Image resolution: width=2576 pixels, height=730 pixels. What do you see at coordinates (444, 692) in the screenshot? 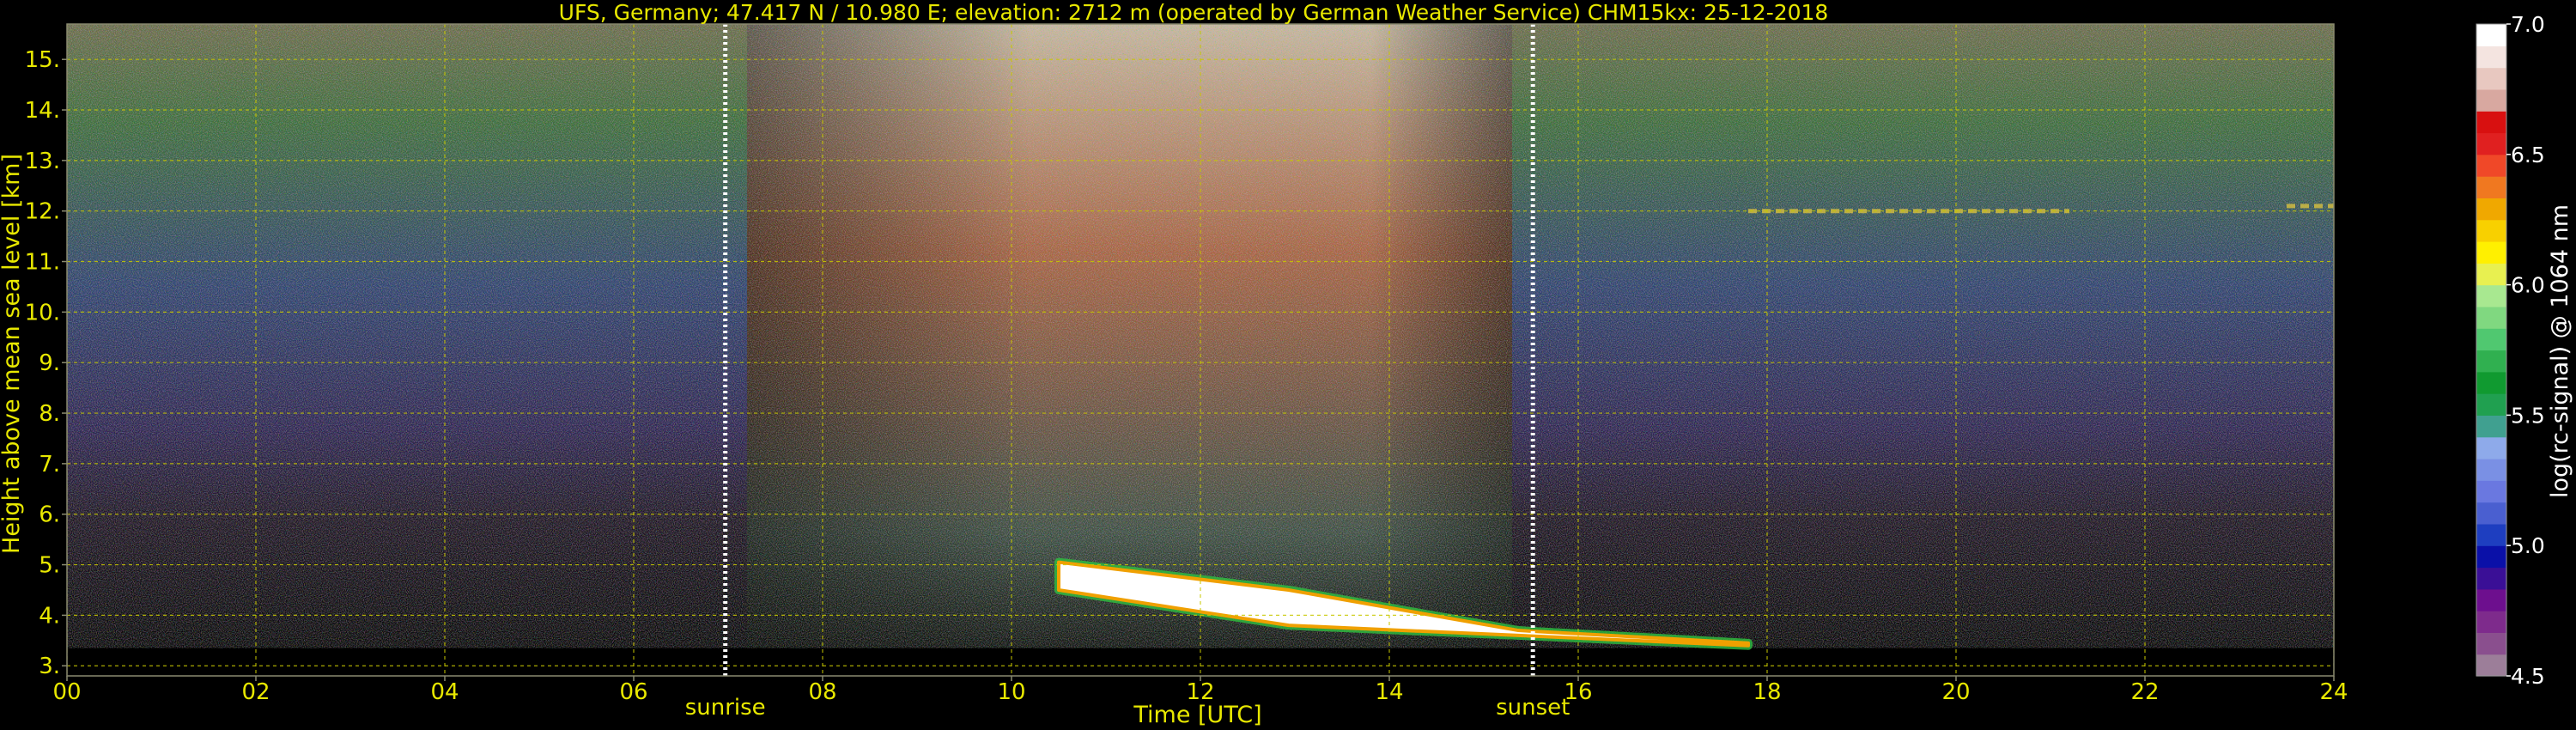
I see `x-tick-label: 04` at bounding box center [444, 692].